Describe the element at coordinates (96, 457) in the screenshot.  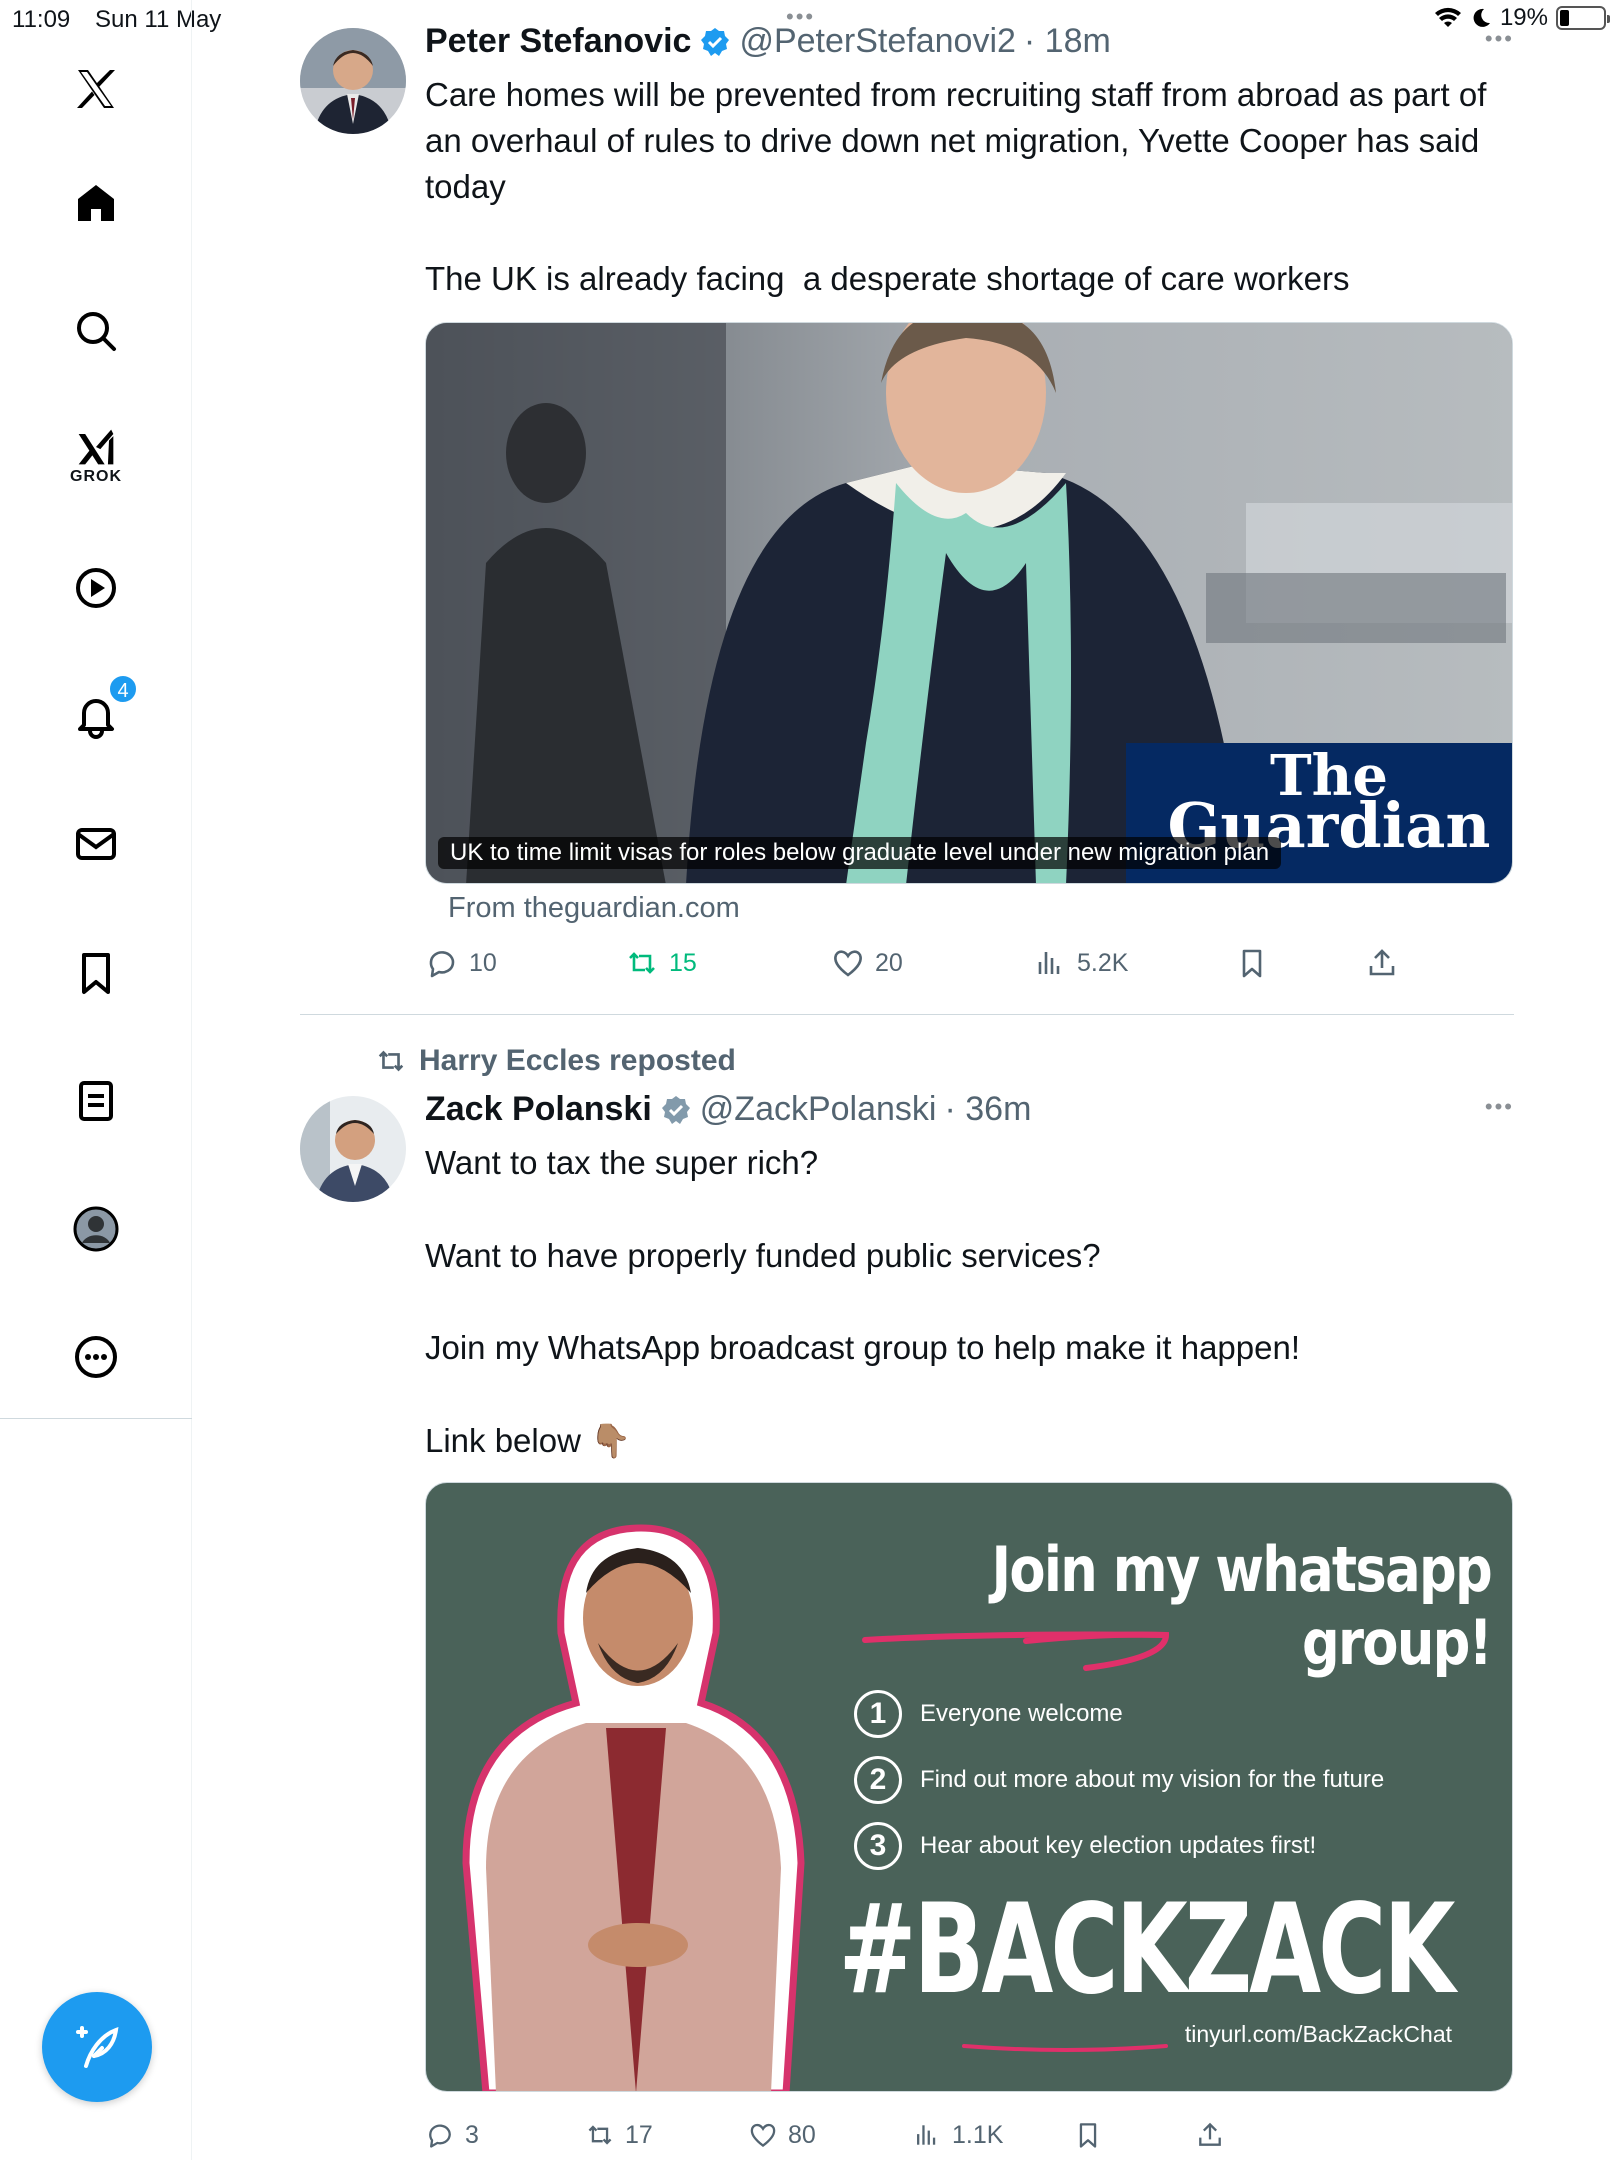
I see `grok-icon: GROK` at that location.